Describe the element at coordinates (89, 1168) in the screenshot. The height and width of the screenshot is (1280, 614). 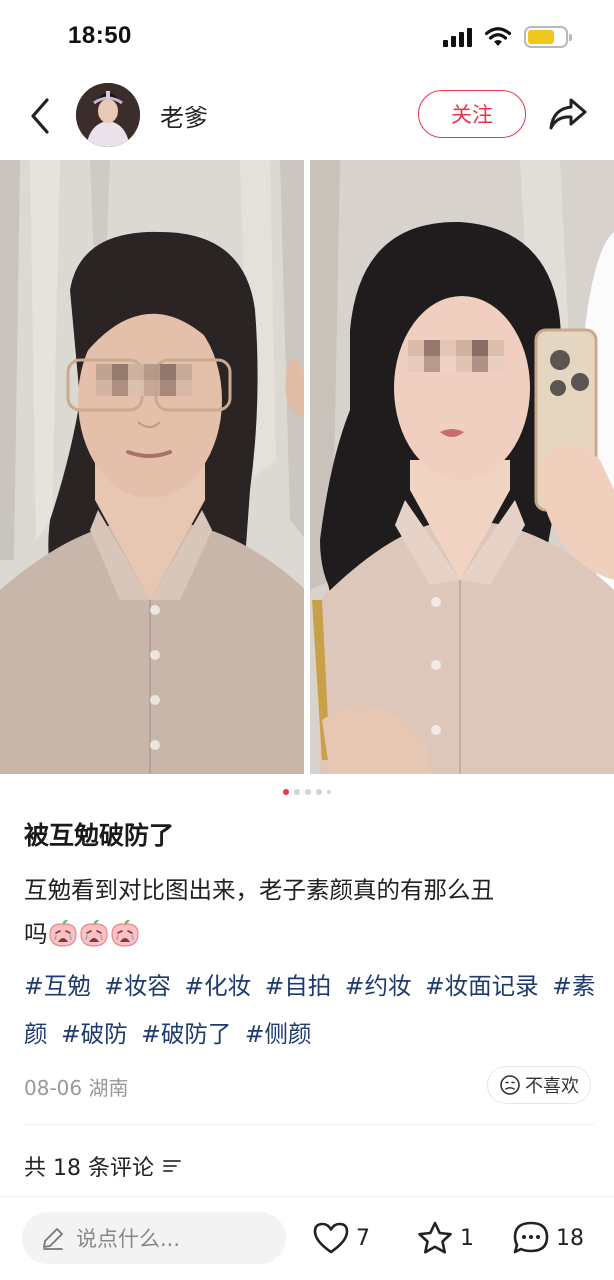
I see `comments-count-label: 共 18 条评论` at that location.